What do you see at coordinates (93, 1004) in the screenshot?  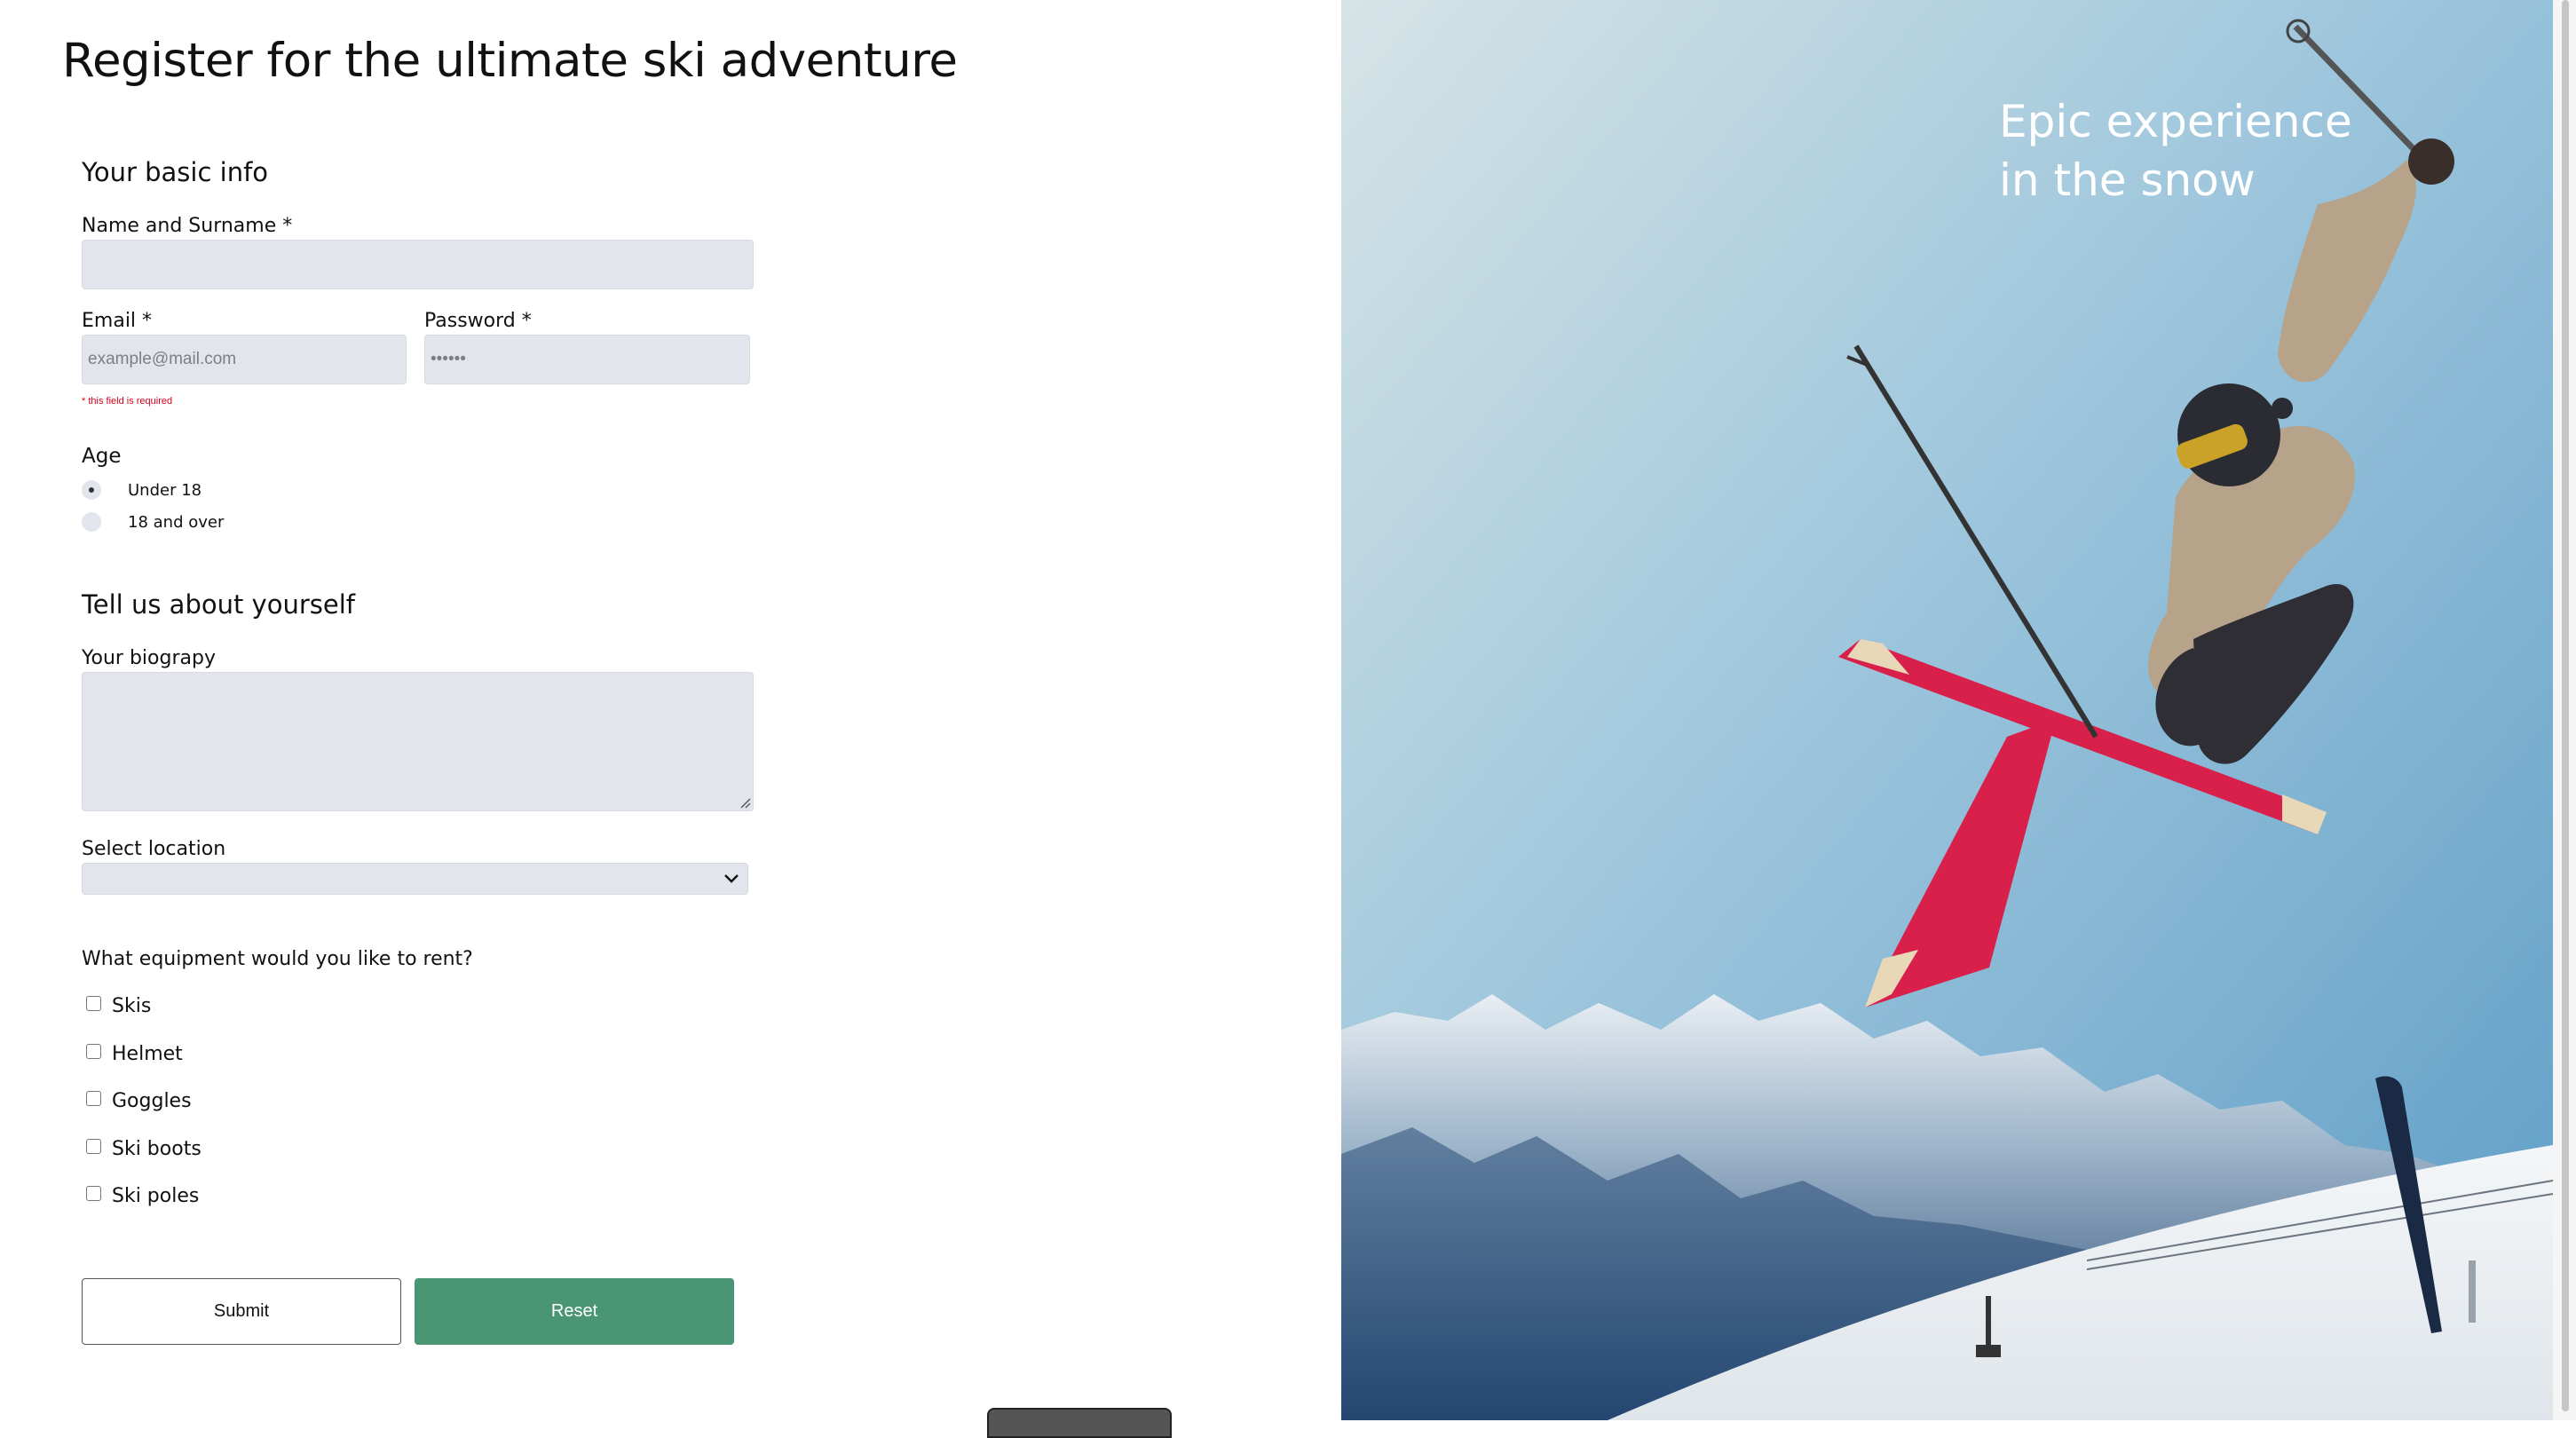 I see `checkbox-skis` at bounding box center [93, 1004].